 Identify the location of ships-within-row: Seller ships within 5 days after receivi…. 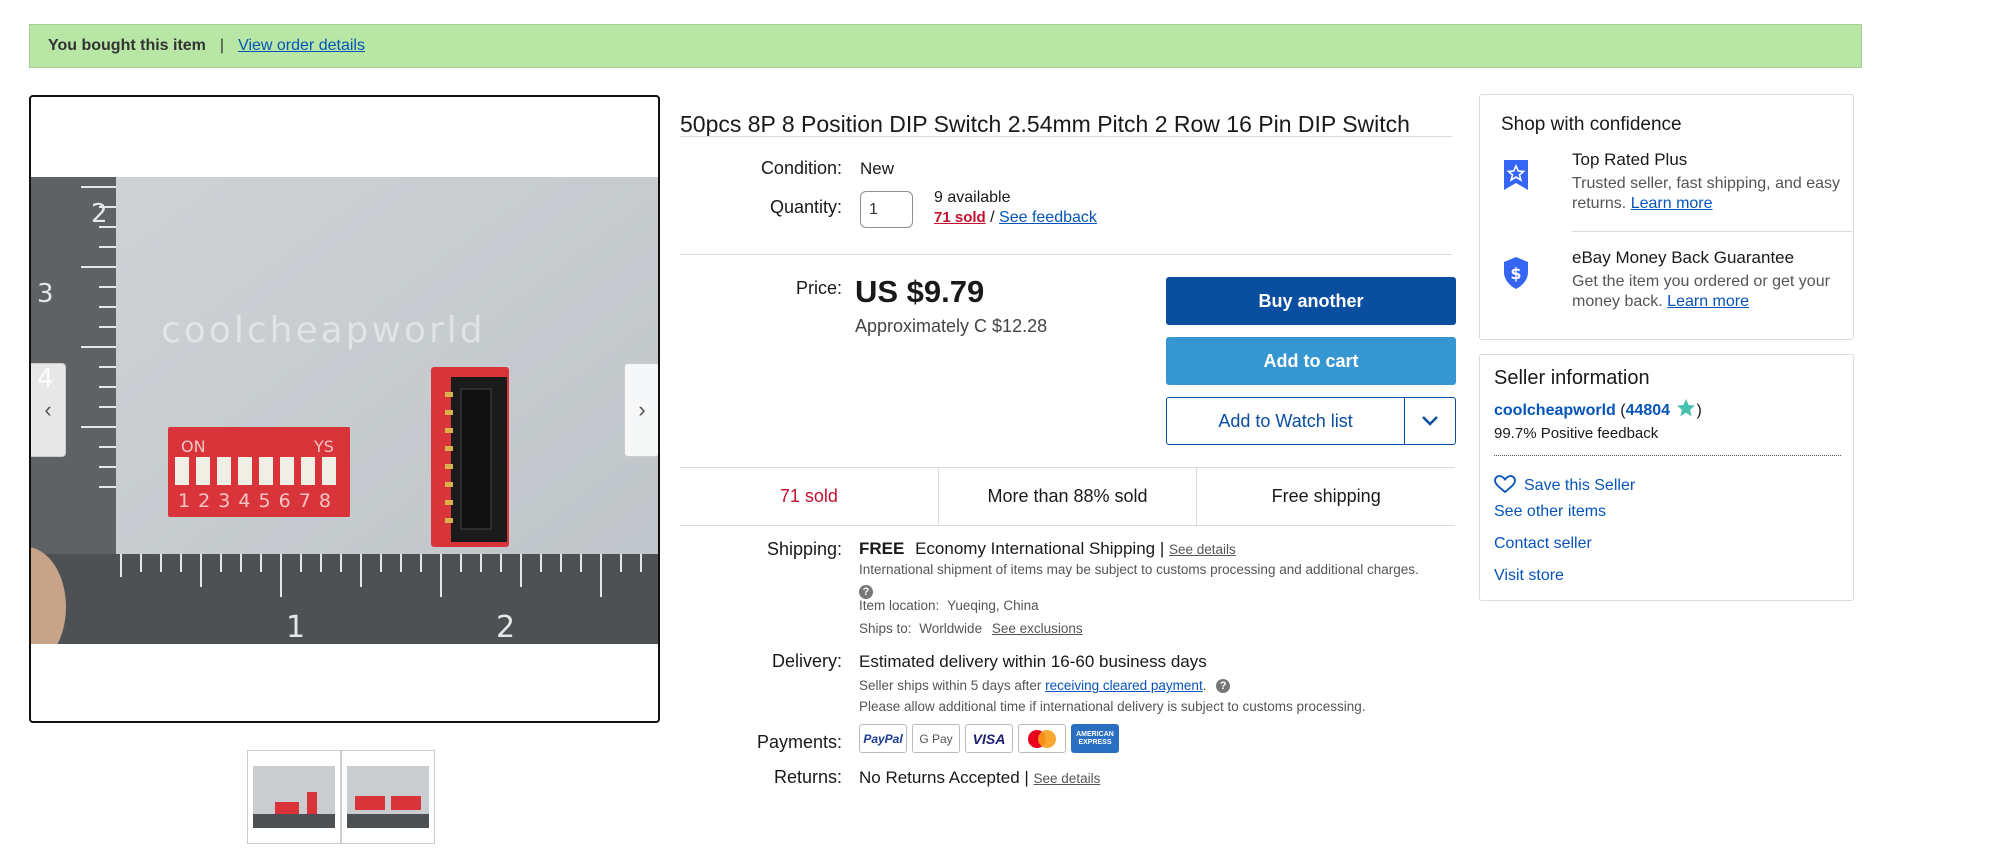
(1045, 686).